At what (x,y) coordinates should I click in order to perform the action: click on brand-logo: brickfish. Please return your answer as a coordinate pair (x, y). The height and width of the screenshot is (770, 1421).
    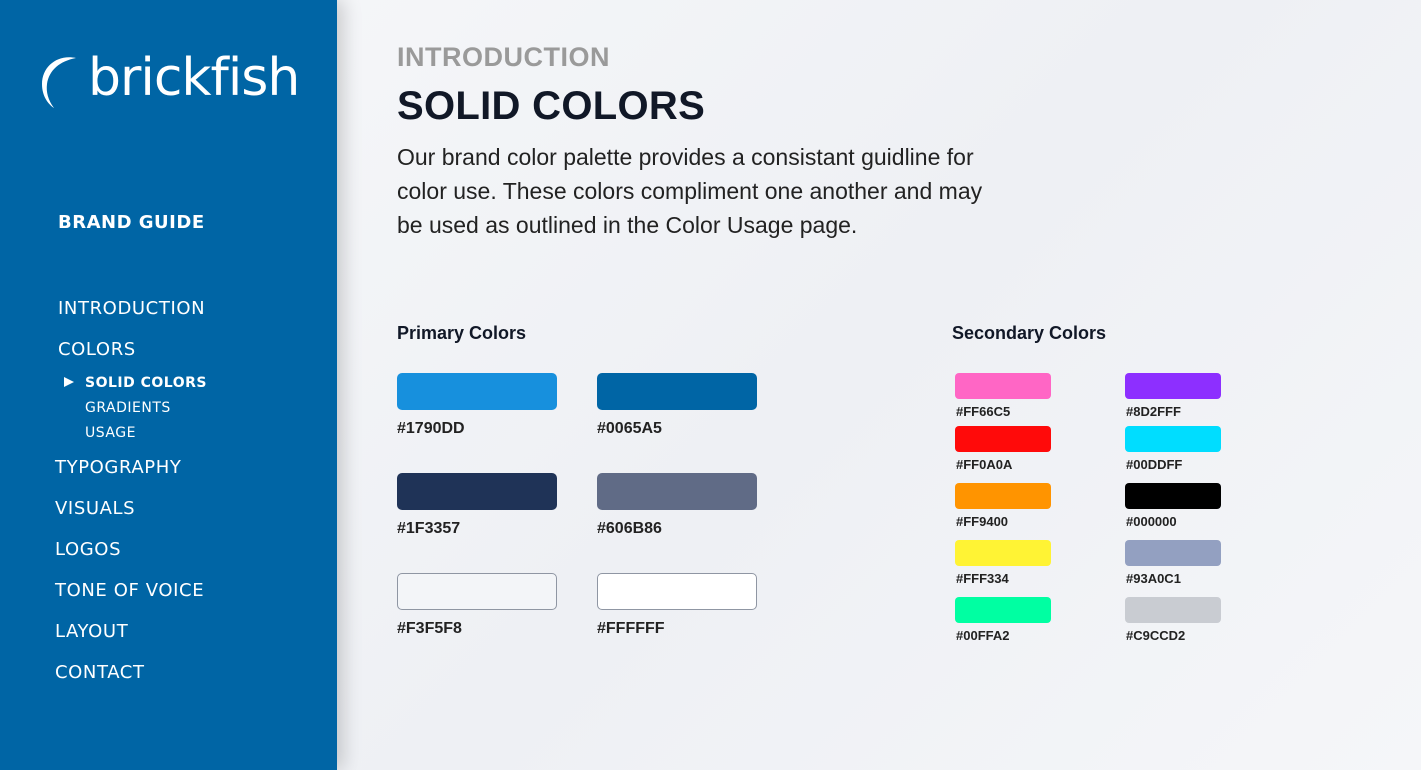
    Looking at the image, I should click on (168, 80).